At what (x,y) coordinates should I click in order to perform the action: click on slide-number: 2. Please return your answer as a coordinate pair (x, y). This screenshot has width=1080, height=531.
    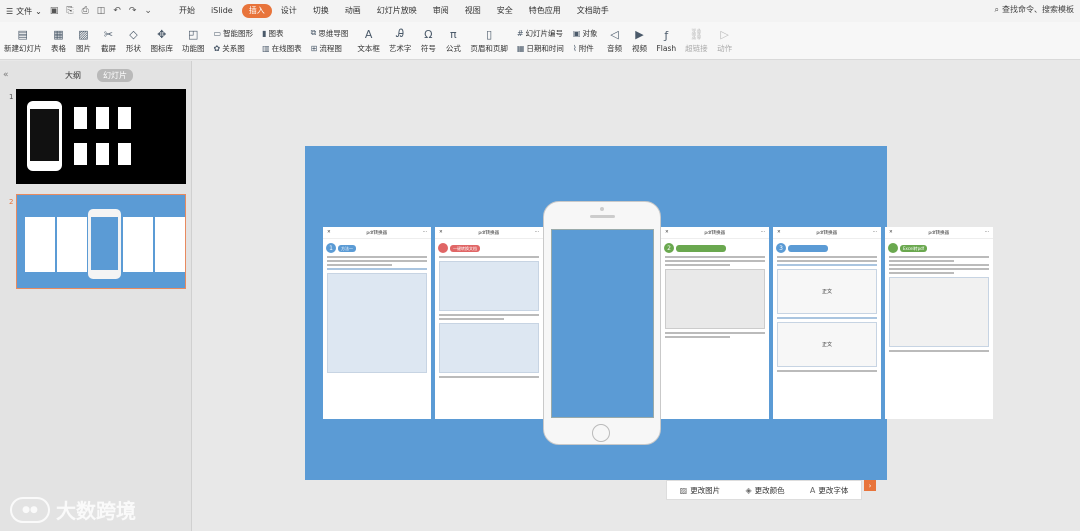
    Looking at the image, I should click on (11, 202).